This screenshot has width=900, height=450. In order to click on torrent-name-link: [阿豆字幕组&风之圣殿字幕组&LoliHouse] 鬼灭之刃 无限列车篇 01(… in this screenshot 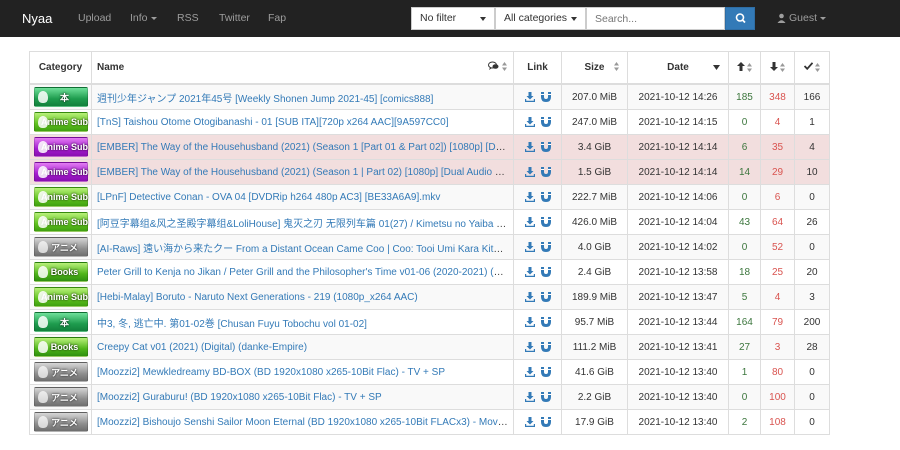, I will do `click(304, 224)`.